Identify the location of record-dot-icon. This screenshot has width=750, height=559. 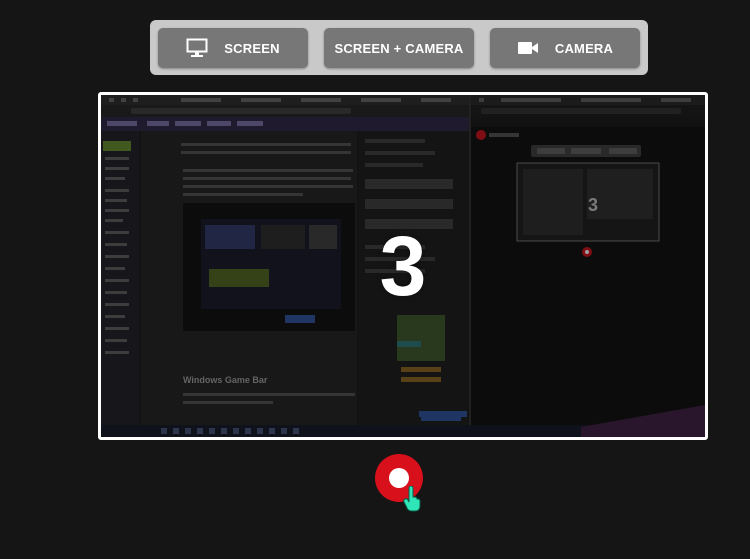
(399, 478).